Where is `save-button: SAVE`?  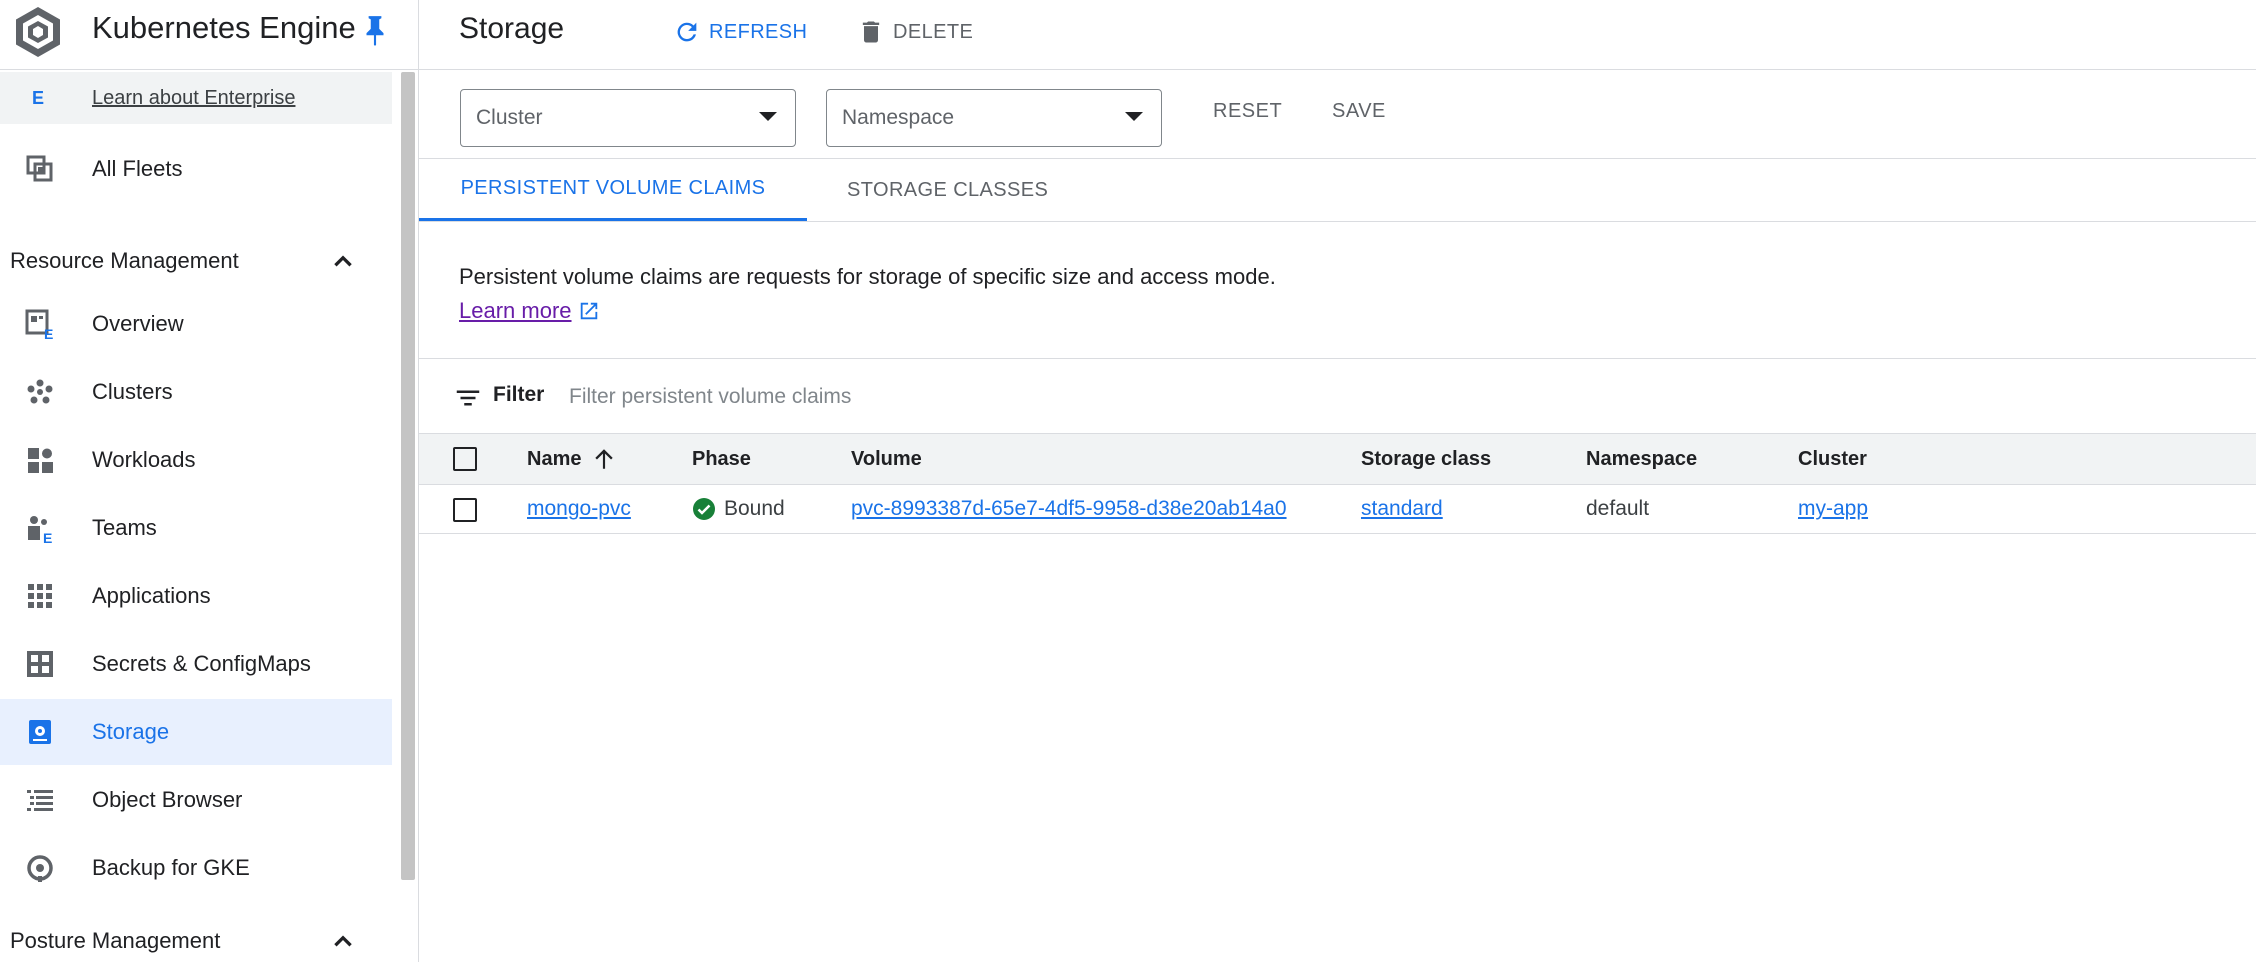
save-button: SAVE is located at coordinates (1359, 111).